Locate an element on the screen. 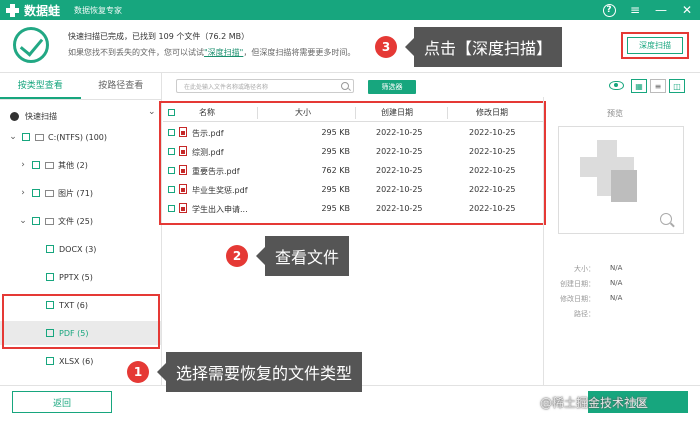 The height and width of the screenshot is (426, 700). preview-title: 预览 is located at coordinates (615, 113).